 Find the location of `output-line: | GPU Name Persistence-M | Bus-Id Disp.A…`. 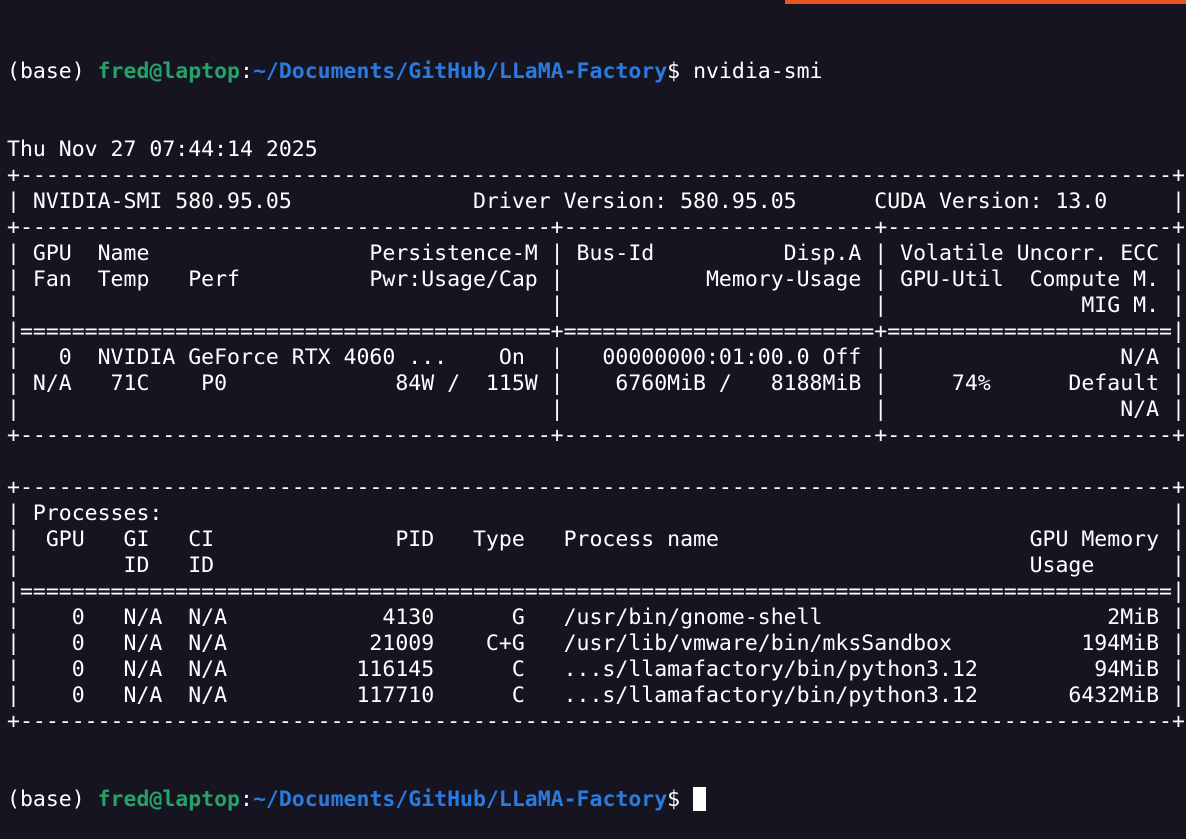

output-line: | GPU Name Persistence-M | Bus-Id Disp.A… is located at coordinates (596, 253).